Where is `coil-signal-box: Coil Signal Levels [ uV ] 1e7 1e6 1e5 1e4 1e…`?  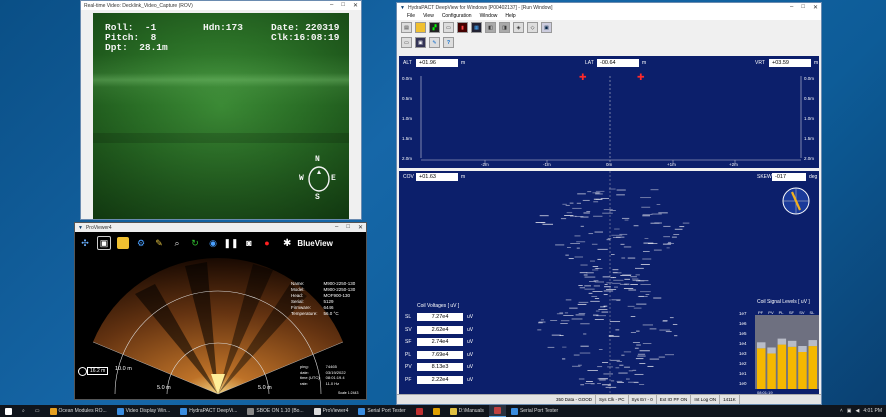
coil-signal-box: Coil Signal Levels [ uV ] 1e7 1e6 1e5 1e4 1e… is located at coordinates (776, 347).